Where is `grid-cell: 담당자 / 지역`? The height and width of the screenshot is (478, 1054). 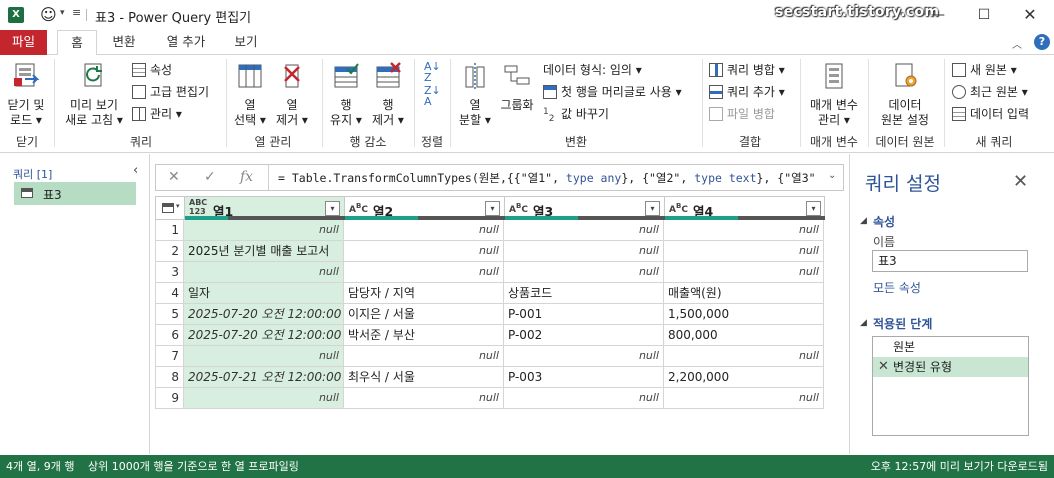 grid-cell: 담당자 / 지역 is located at coordinates (424, 293).